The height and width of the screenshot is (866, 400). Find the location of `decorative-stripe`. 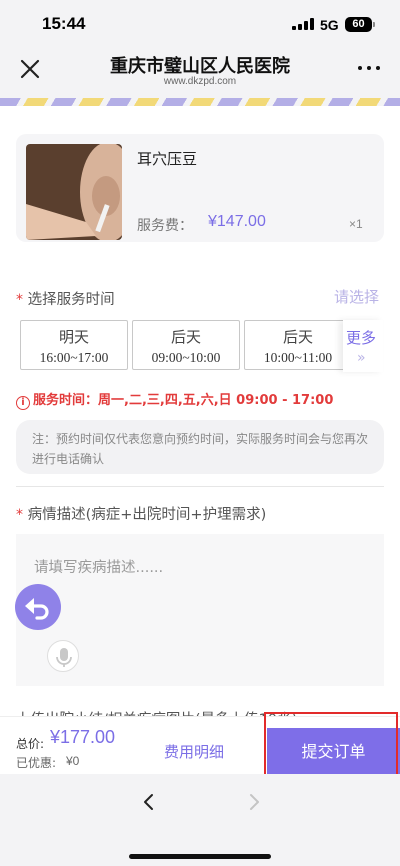

decorative-stripe is located at coordinates (200, 102).